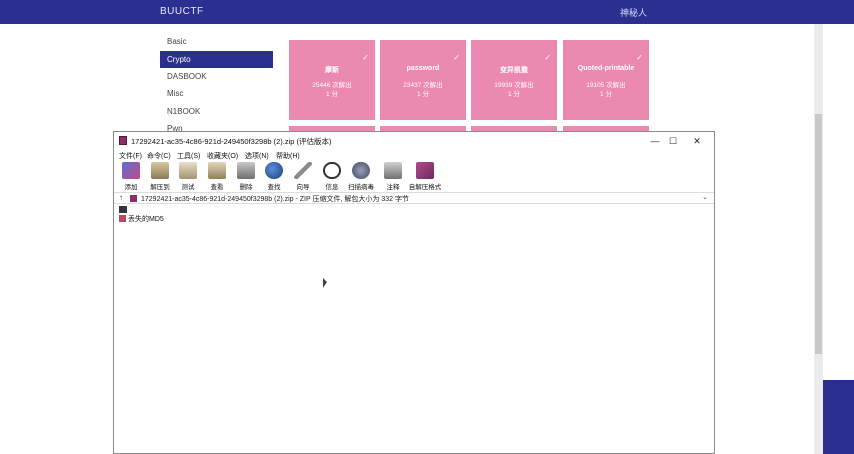 Image resolution: width=854 pixels, height=454 pixels. What do you see at coordinates (606, 80) in the screenshot?
I see `challenge-card: ✓ Quoted-printable 19105 次解出 1 分` at bounding box center [606, 80].